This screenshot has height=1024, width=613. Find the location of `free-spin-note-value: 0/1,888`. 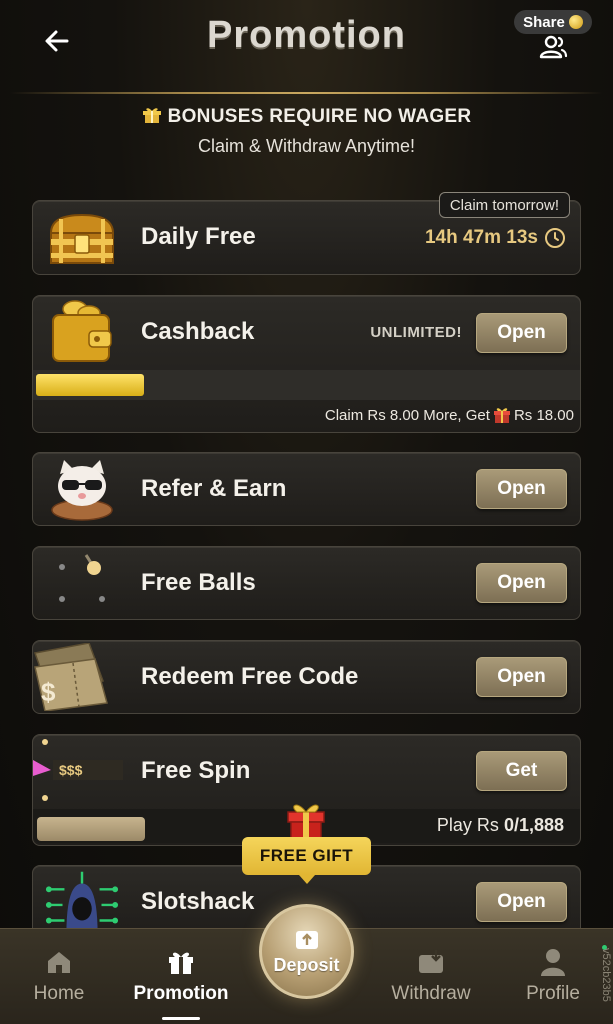

free-spin-note-value: 0/1,888 is located at coordinates (533, 825).